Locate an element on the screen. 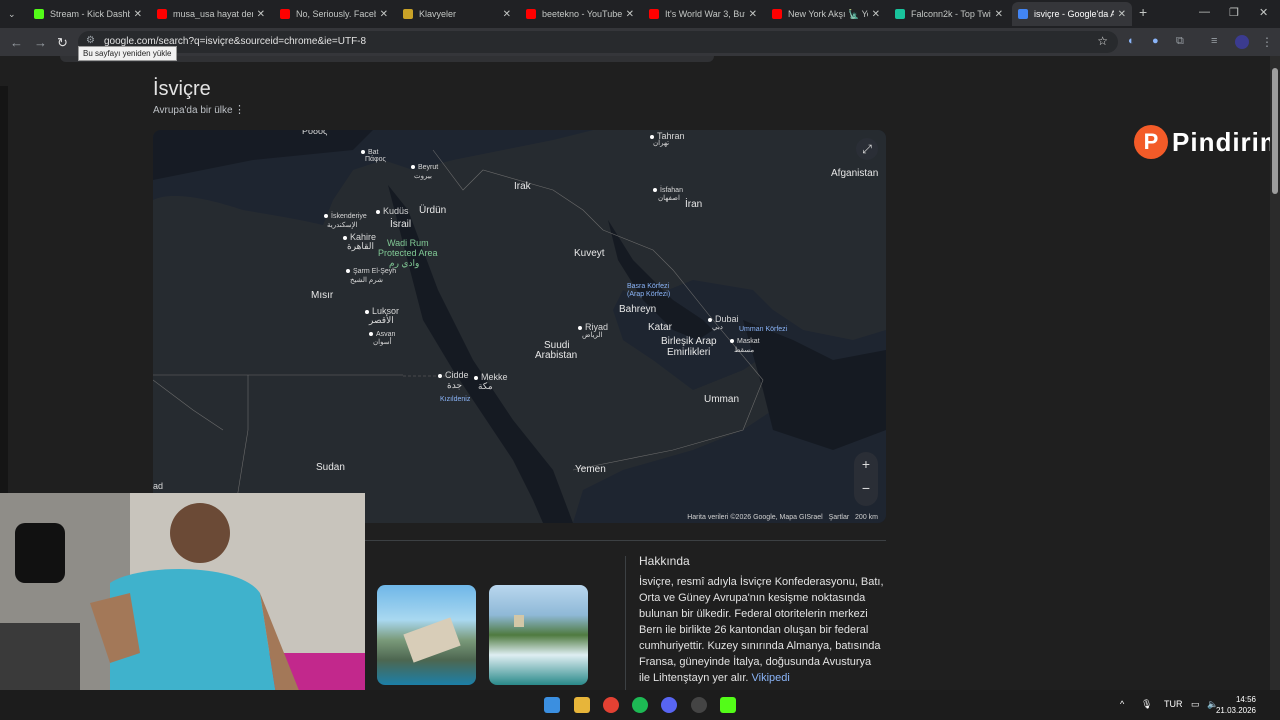 The height and width of the screenshot is (720, 1280). tab-title: beetekno - YouTube is located at coordinates (582, 14).